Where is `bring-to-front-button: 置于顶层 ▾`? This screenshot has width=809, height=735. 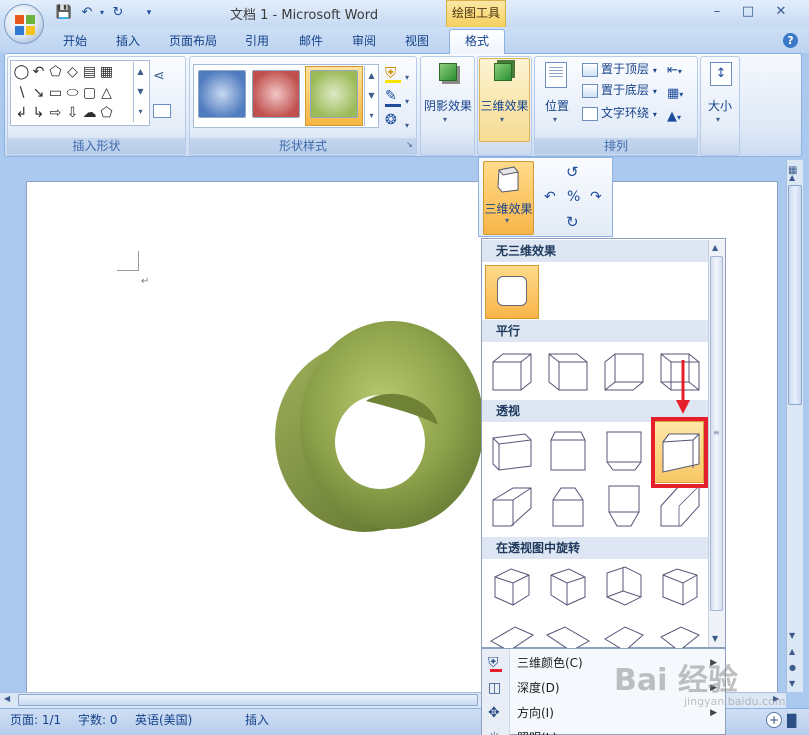 bring-to-front-button: 置于顶层 ▾ is located at coordinates (619, 69).